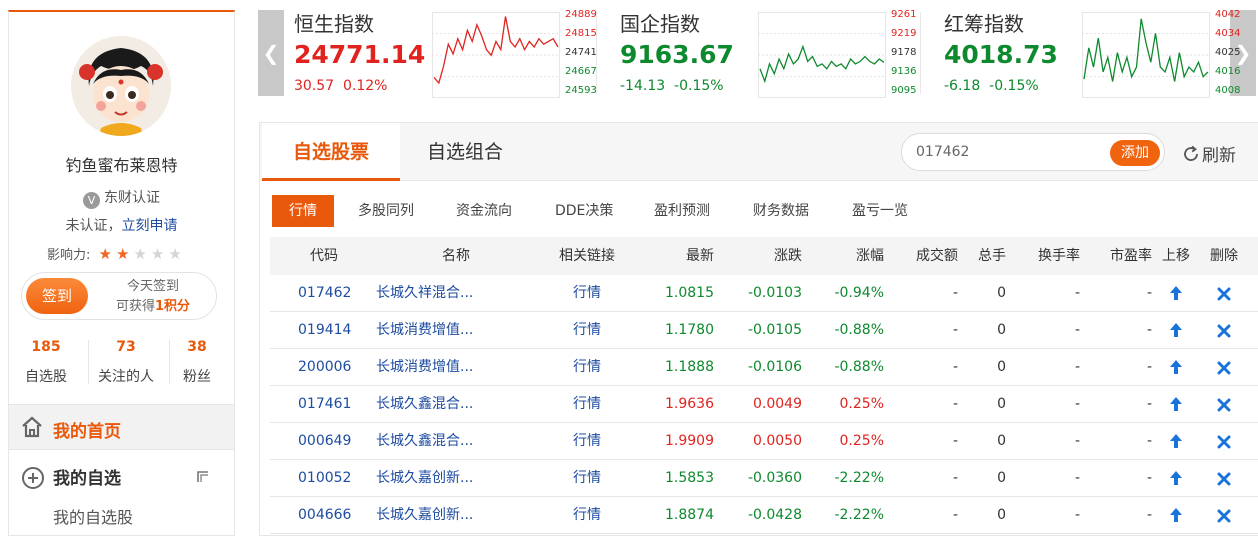 The image size is (1258, 536). I want to click on subtab-quotes: 行情, so click(303, 211).